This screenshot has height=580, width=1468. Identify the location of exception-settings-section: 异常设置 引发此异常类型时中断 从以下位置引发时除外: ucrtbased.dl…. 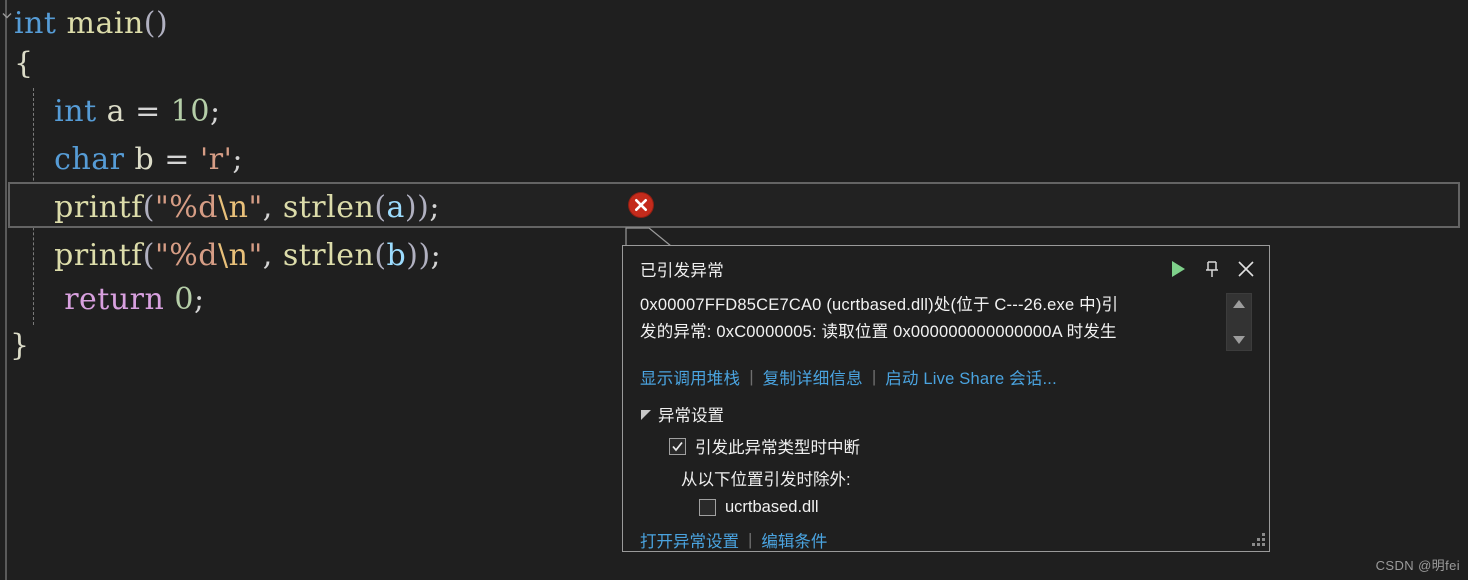
(946, 459).